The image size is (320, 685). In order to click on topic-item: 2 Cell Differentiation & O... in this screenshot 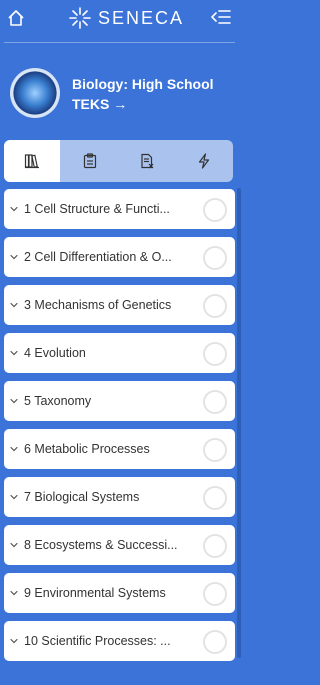, I will do `click(119, 257)`.